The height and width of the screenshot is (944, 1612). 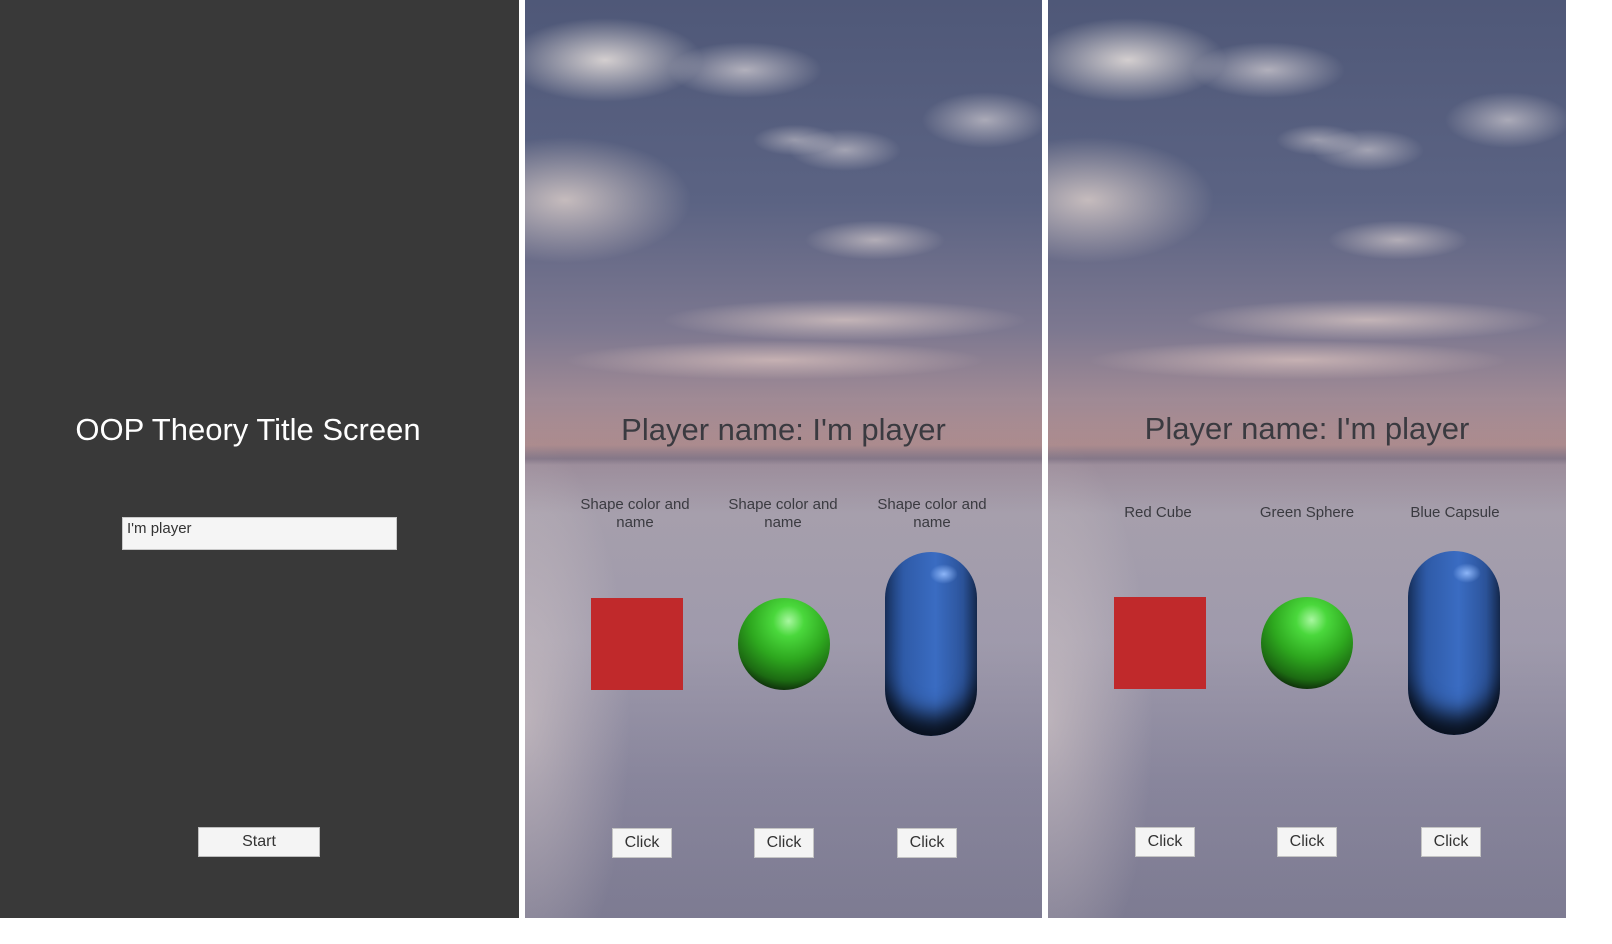 I want to click on right-margin, so click(x=1589, y=472).